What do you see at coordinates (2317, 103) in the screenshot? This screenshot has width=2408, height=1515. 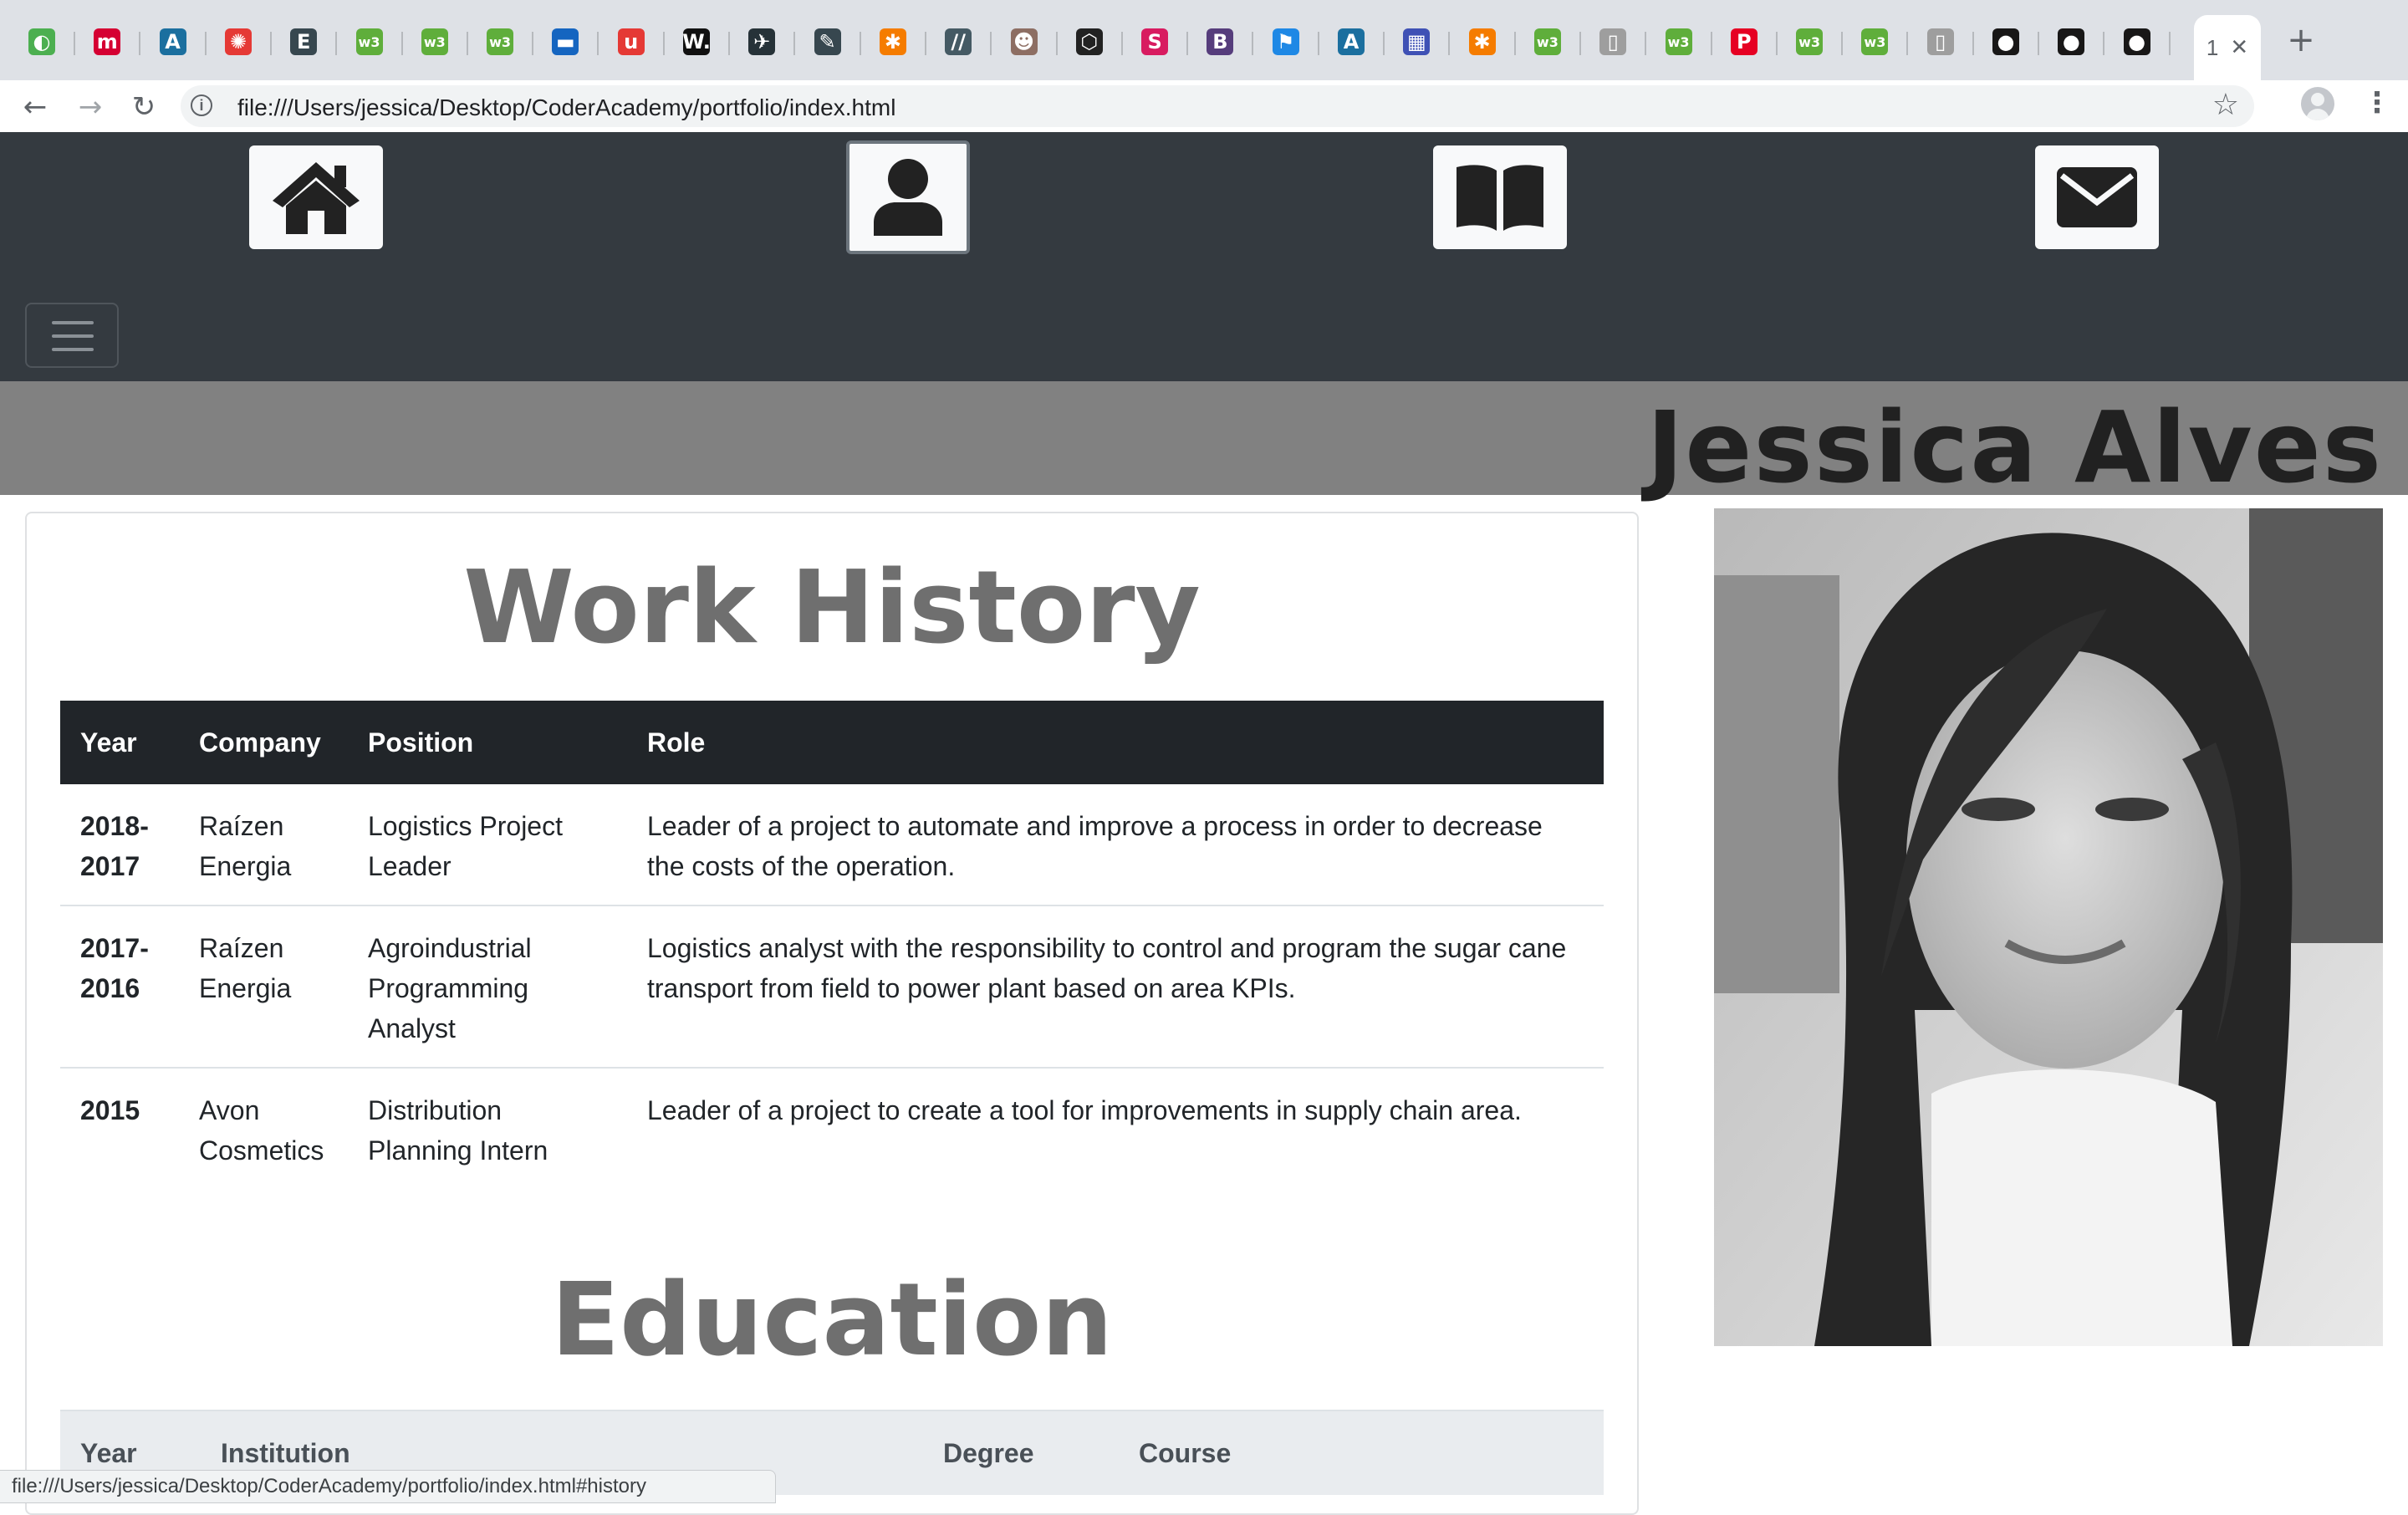 I see `profile-avatar` at bounding box center [2317, 103].